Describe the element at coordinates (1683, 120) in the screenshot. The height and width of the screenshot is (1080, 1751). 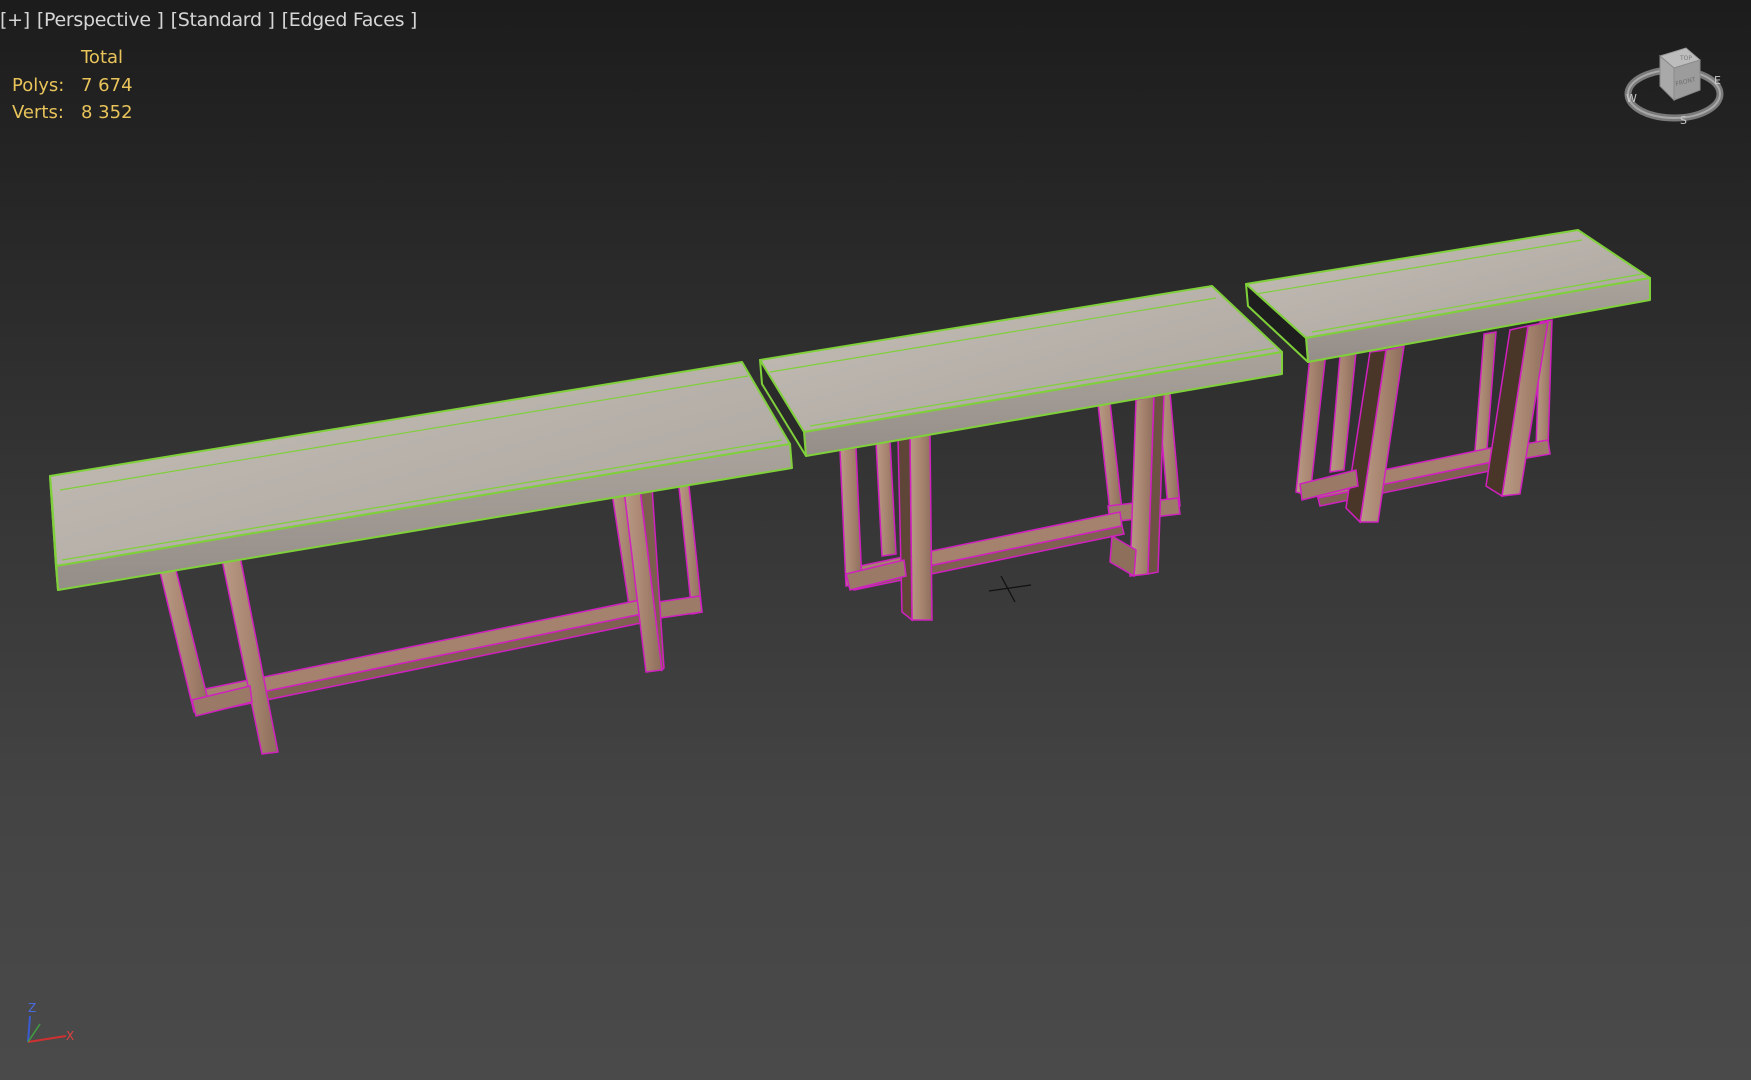
I see `compass-south-label: S` at that location.